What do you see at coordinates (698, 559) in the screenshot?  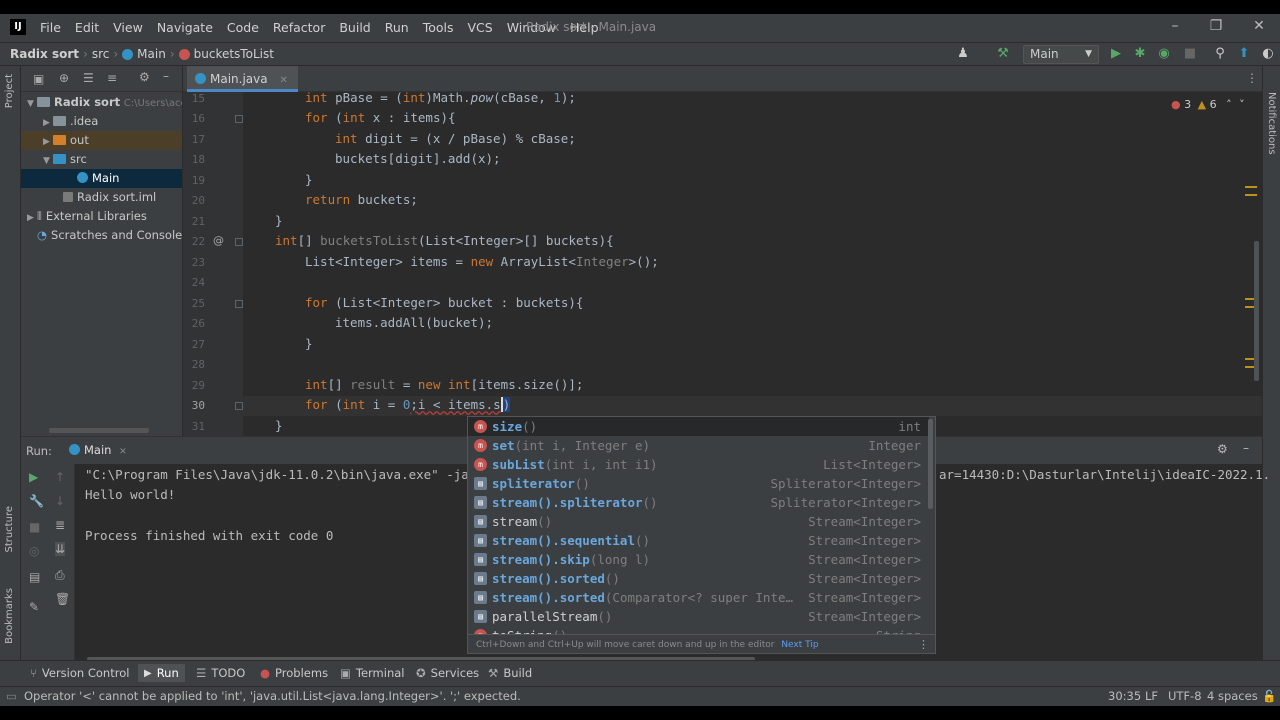 I see `completion-item: ▤ stream().skip(long l) Stream<Integer>` at bounding box center [698, 559].